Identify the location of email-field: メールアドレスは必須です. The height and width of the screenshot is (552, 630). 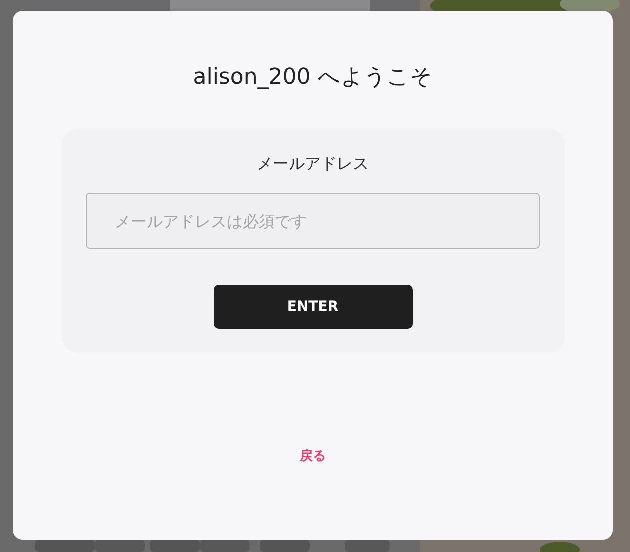
(313, 221).